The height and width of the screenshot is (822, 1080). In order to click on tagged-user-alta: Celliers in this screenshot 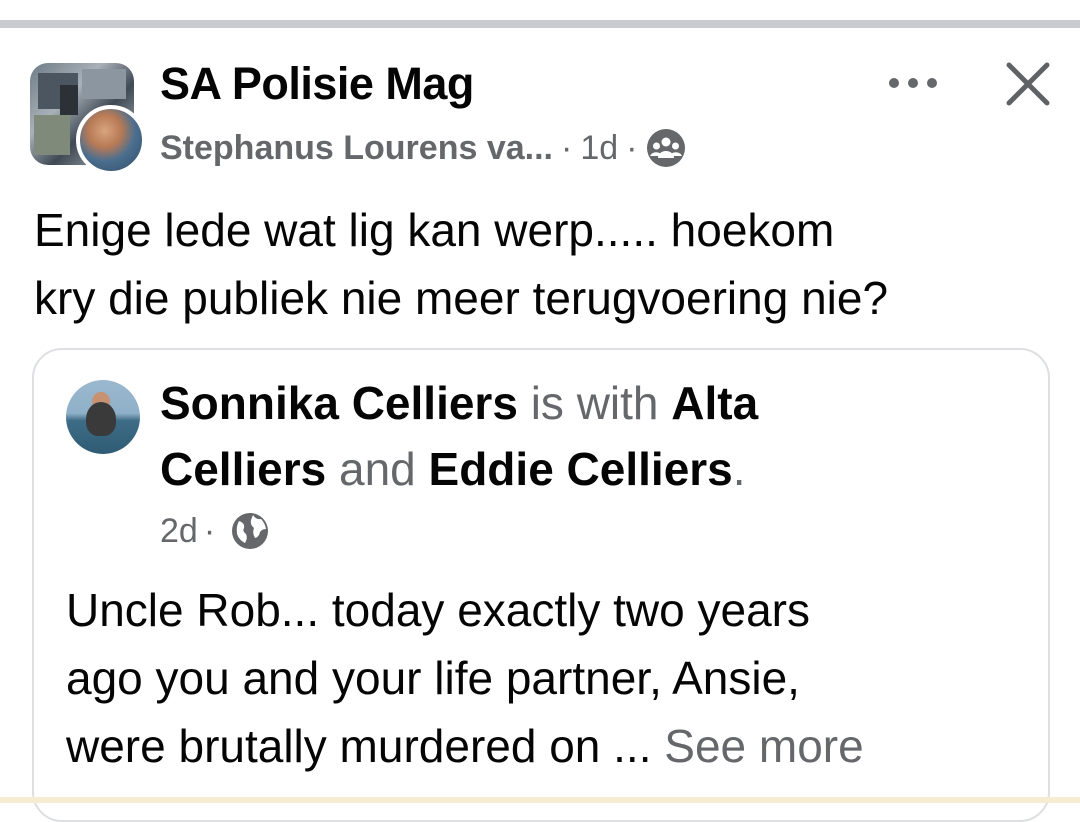, I will do `click(243, 469)`.